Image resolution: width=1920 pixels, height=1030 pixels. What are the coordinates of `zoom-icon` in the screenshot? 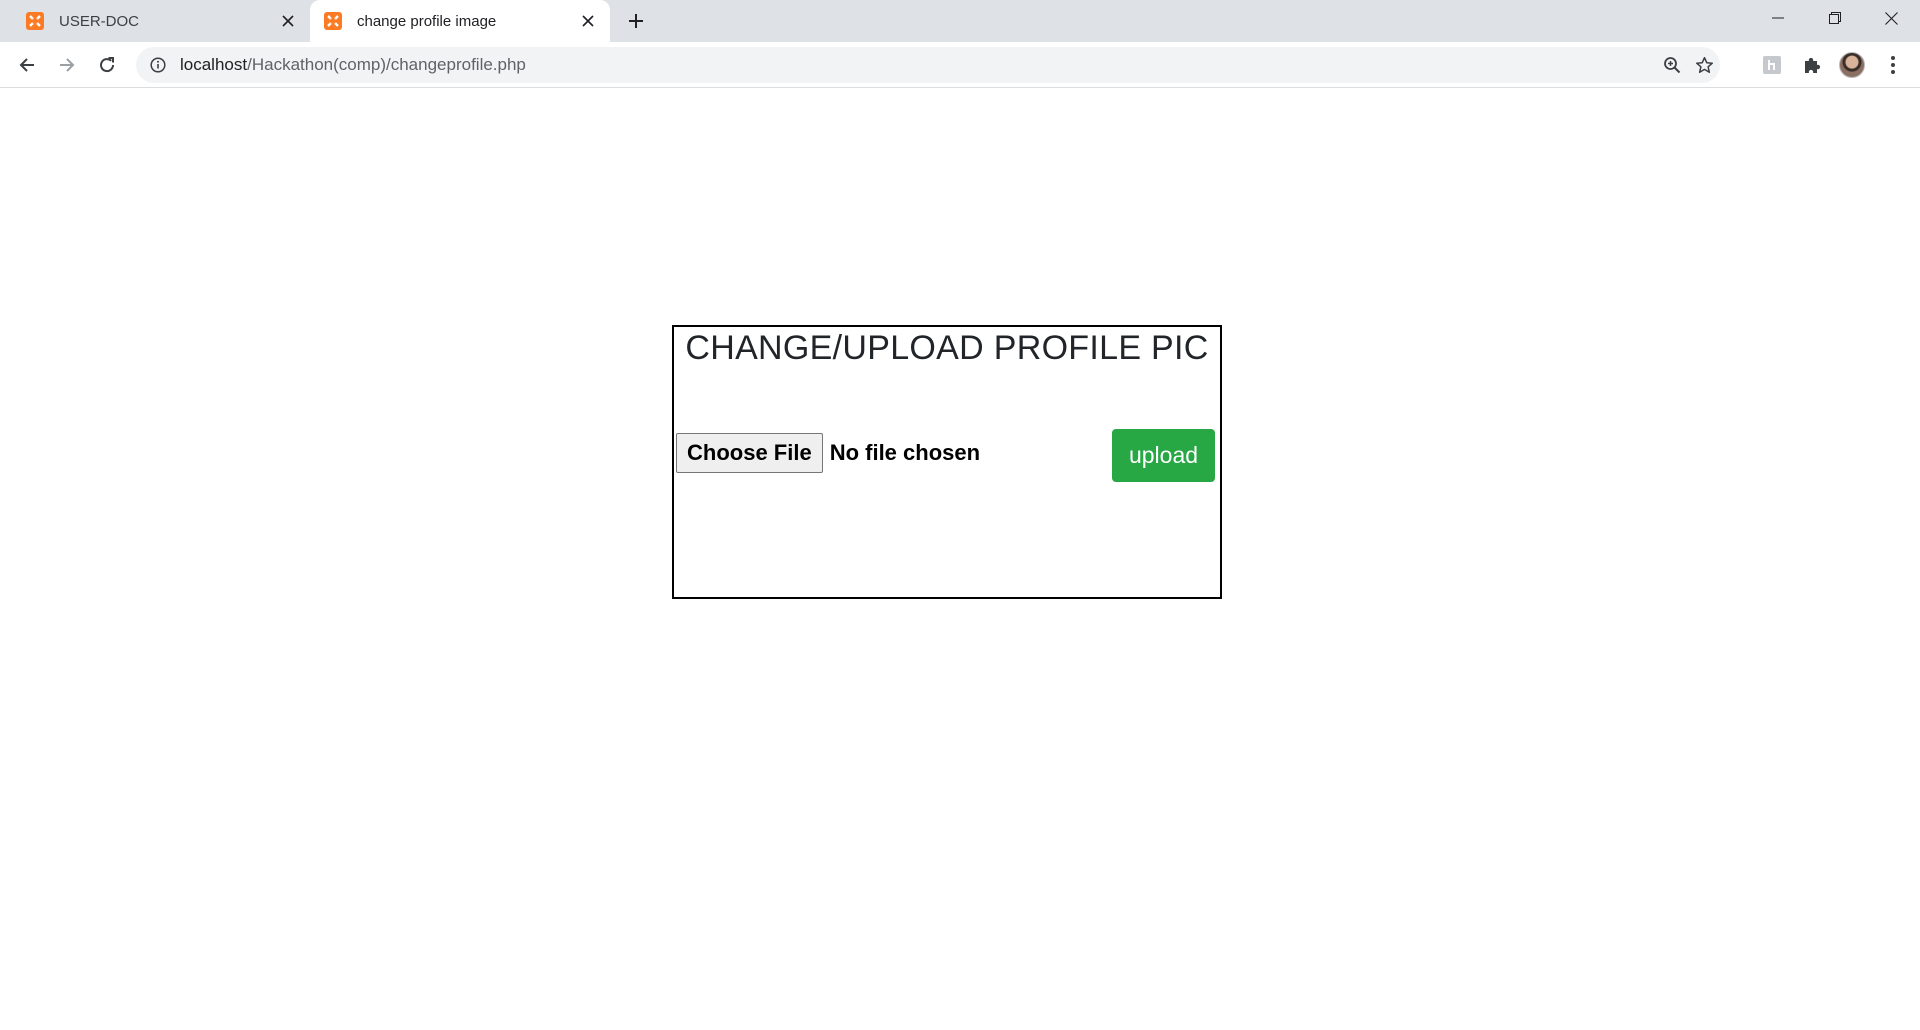 It's located at (1672, 65).